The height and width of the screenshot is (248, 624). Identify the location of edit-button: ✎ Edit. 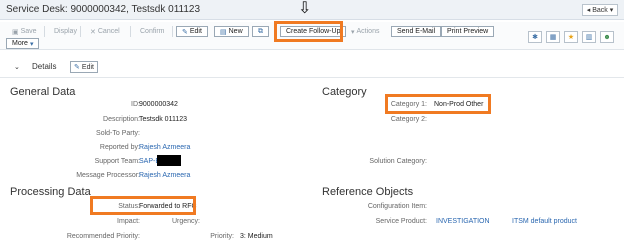
(192, 31).